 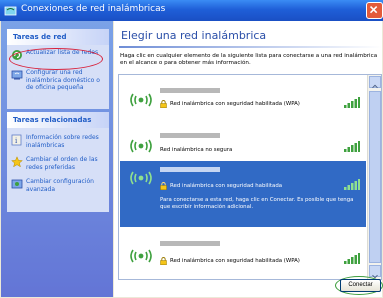 What do you see at coordinates (243, 144) in the screenshot?
I see `network-item-2: Red inalámbrica no segura` at bounding box center [243, 144].